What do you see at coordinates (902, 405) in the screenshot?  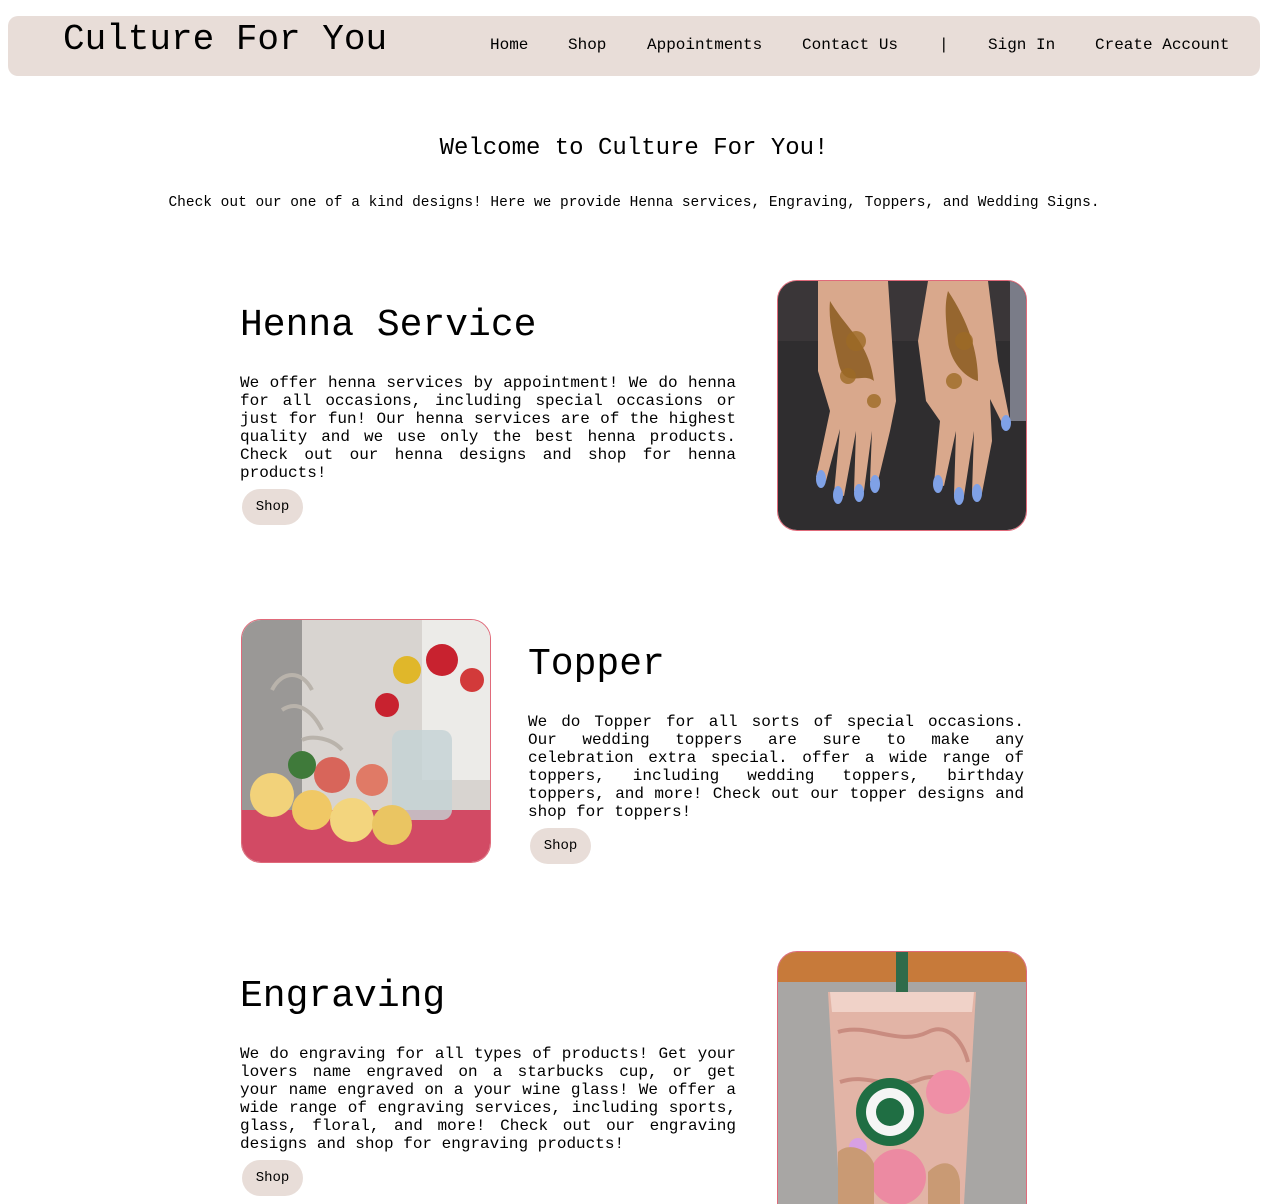 I see `henna-hands-image` at bounding box center [902, 405].